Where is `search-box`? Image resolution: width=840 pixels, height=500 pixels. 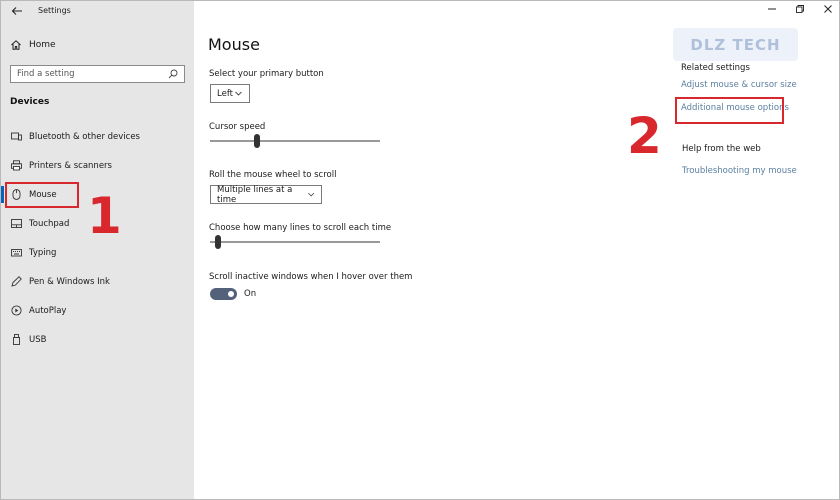
search-box is located at coordinates (97, 74).